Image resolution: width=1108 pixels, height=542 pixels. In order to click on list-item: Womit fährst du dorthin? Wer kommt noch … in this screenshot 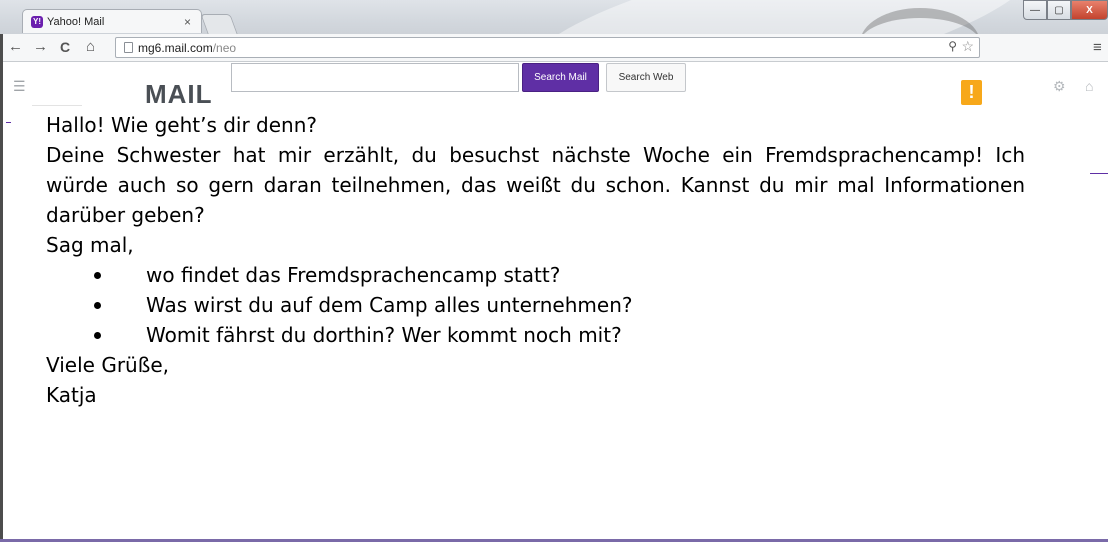, I will do `click(535, 335)`.